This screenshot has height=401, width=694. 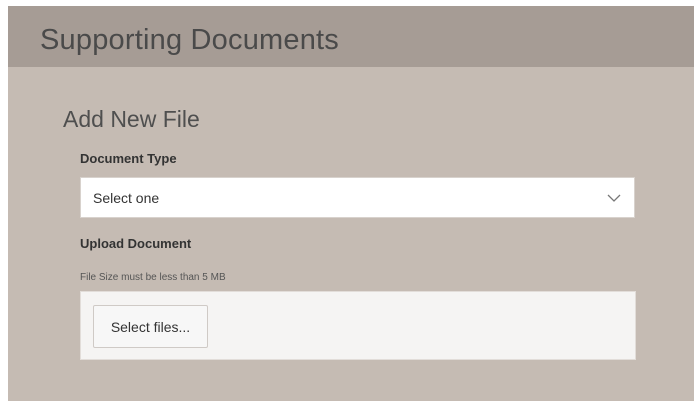 I want to click on file-size-hint: File Size must be less than 5 MB, so click(x=153, y=277).